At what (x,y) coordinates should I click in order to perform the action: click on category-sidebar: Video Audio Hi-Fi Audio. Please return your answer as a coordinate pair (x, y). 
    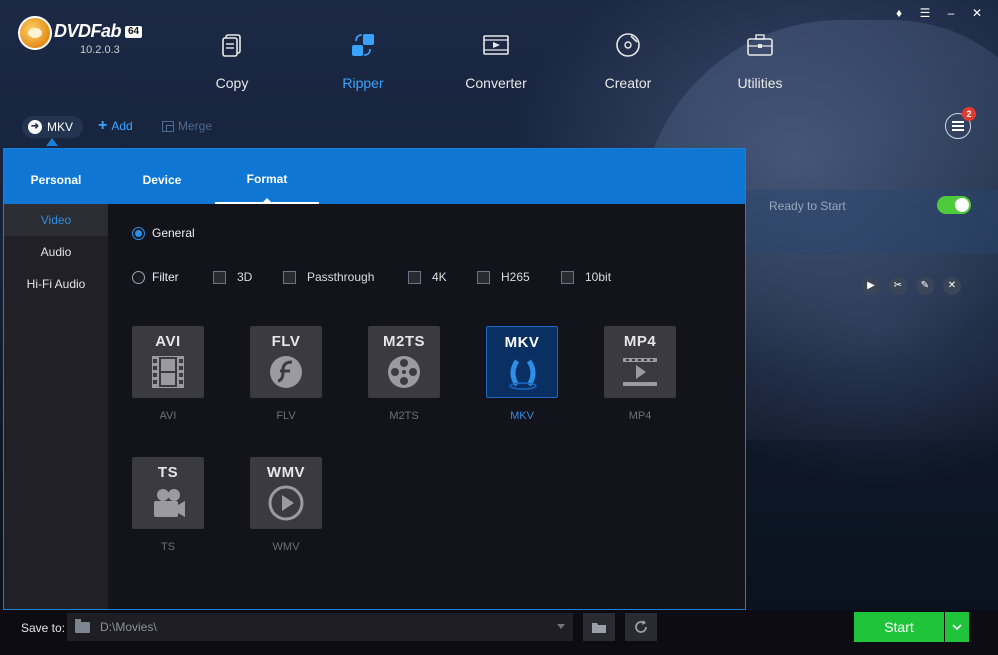
    Looking at the image, I should click on (56, 406).